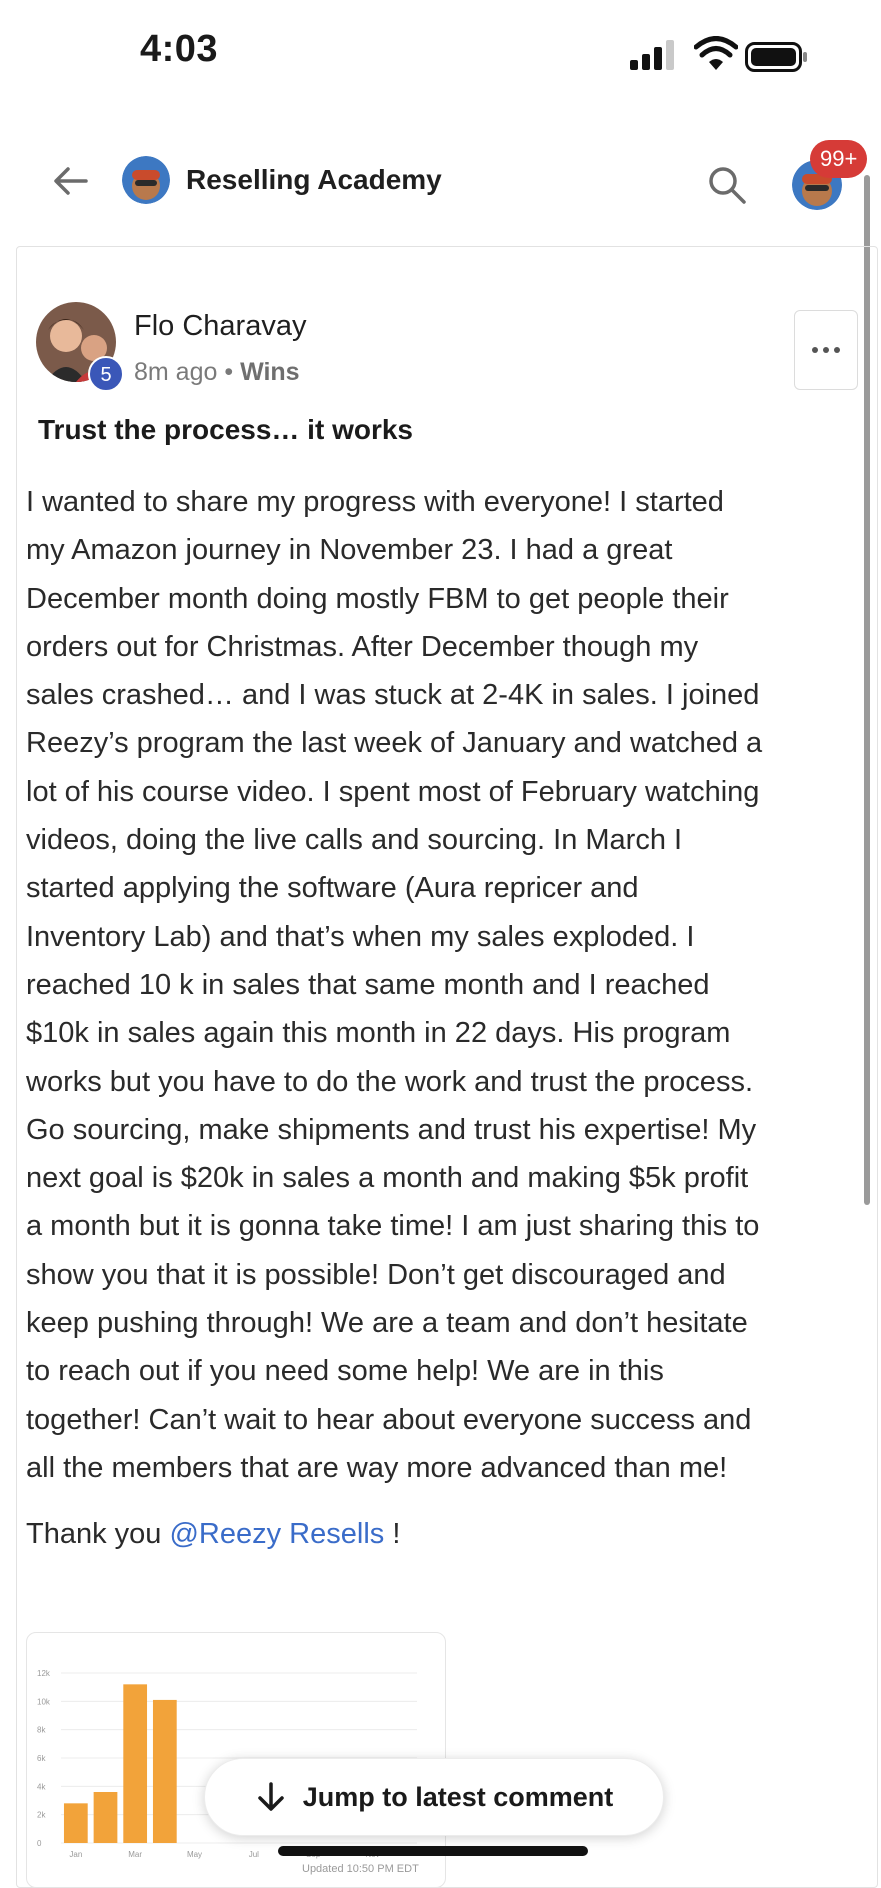  Describe the element at coordinates (164, 1771) in the screenshot. I see `chart-bar-apr` at that location.